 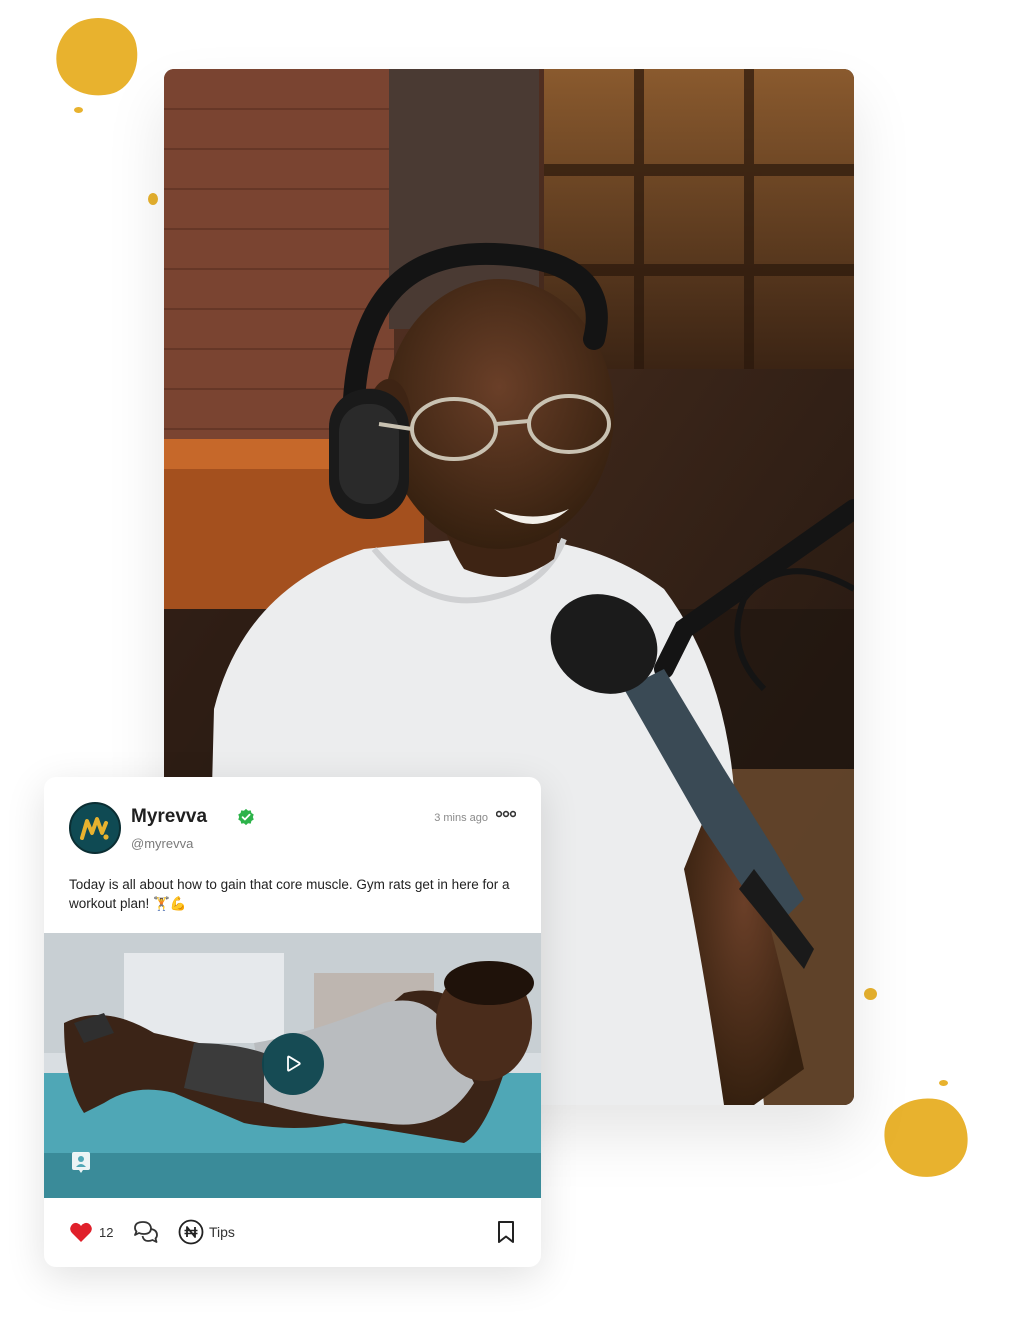 What do you see at coordinates (246, 817) in the screenshot?
I see `verified-badge-icon` at bounding box center [246, 817].